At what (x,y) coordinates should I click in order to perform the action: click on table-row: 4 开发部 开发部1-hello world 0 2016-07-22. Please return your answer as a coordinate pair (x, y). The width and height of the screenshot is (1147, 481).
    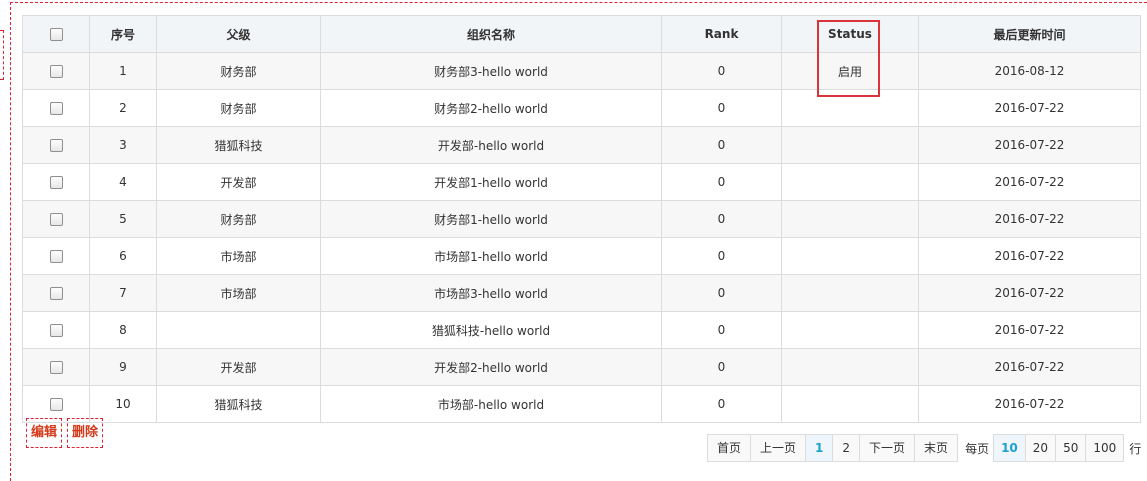
    Looking at the image, I should click on (581, 182).